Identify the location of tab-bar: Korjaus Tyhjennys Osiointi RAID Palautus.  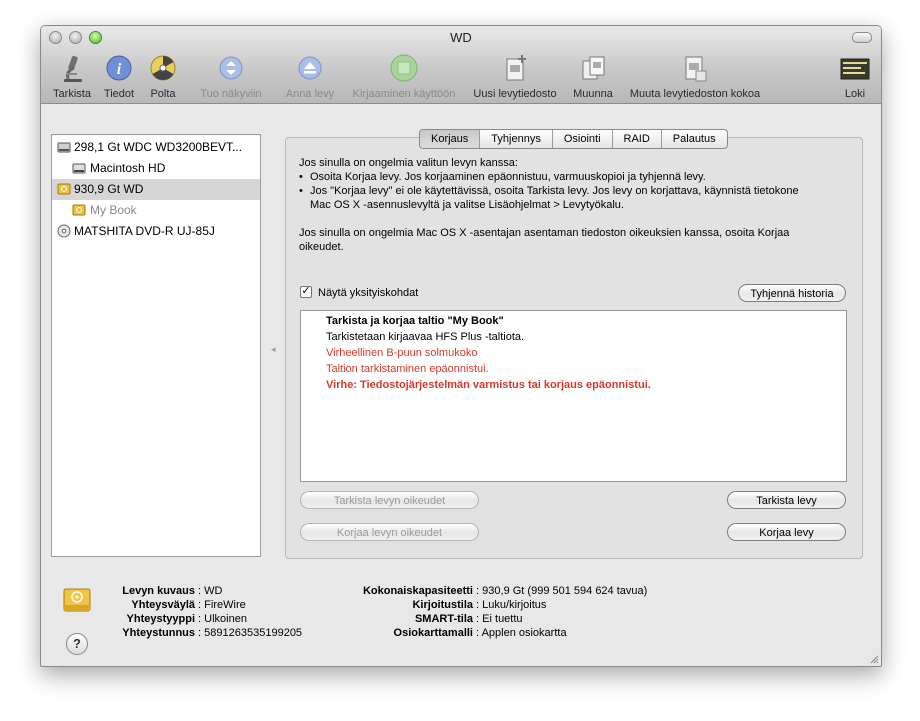
(573, 139).